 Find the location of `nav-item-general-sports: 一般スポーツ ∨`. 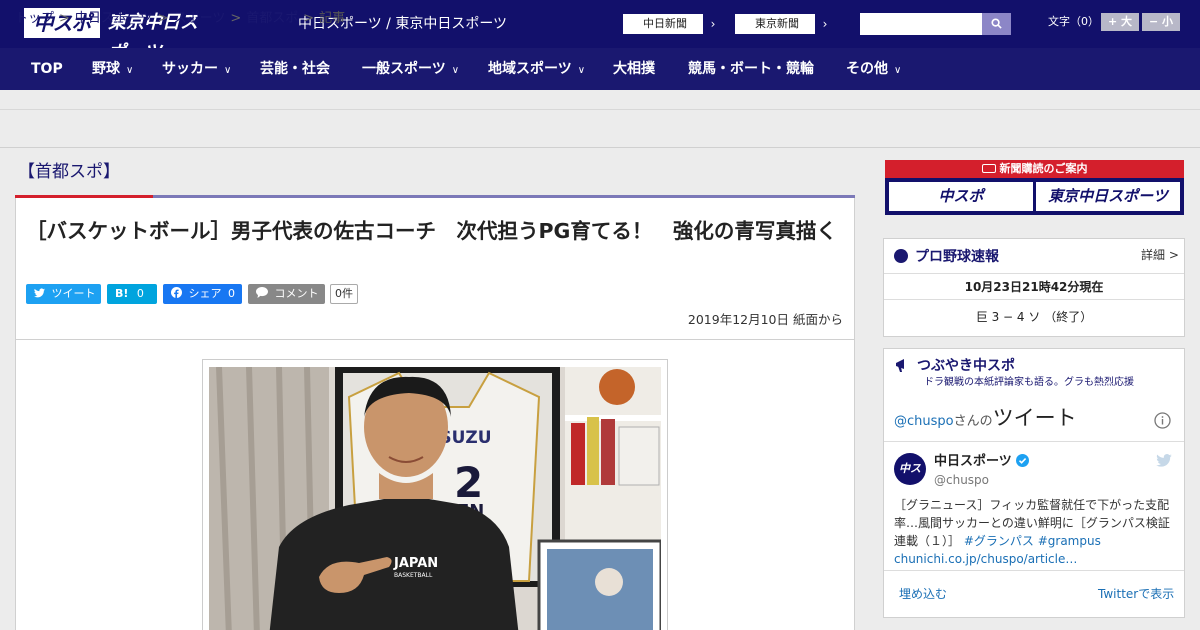

nav-item-general-sports: 一般スポーツ ∨ is located at coordinates (410, 69).